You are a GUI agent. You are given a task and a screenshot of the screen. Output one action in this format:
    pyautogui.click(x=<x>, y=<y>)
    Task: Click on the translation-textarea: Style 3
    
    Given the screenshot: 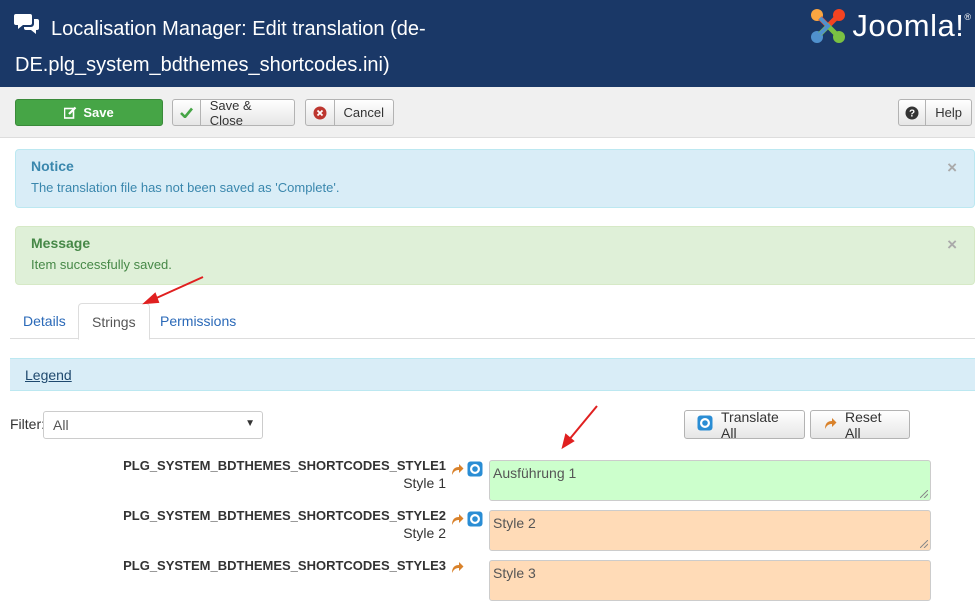 What is the action you would take?
    pyautogui.click(x=710, y=580)
    